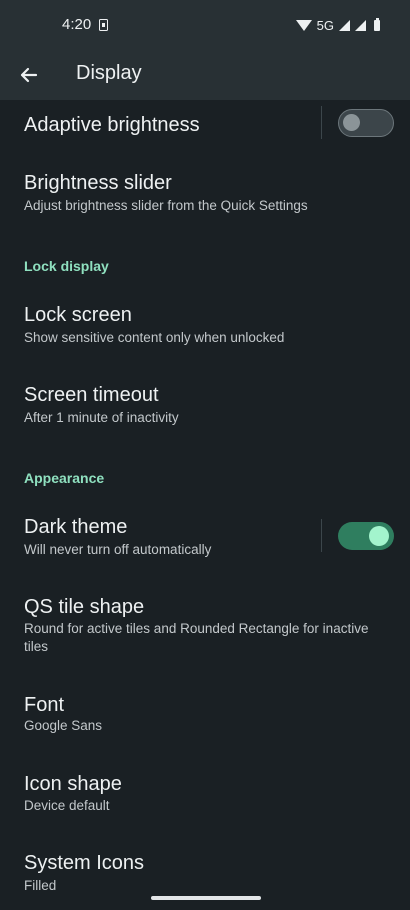  Describe the element at coordinates (101, 417) in the screenshot. I see `screen-timeout-subtitle: After 1 minute of inactivity` at that location.